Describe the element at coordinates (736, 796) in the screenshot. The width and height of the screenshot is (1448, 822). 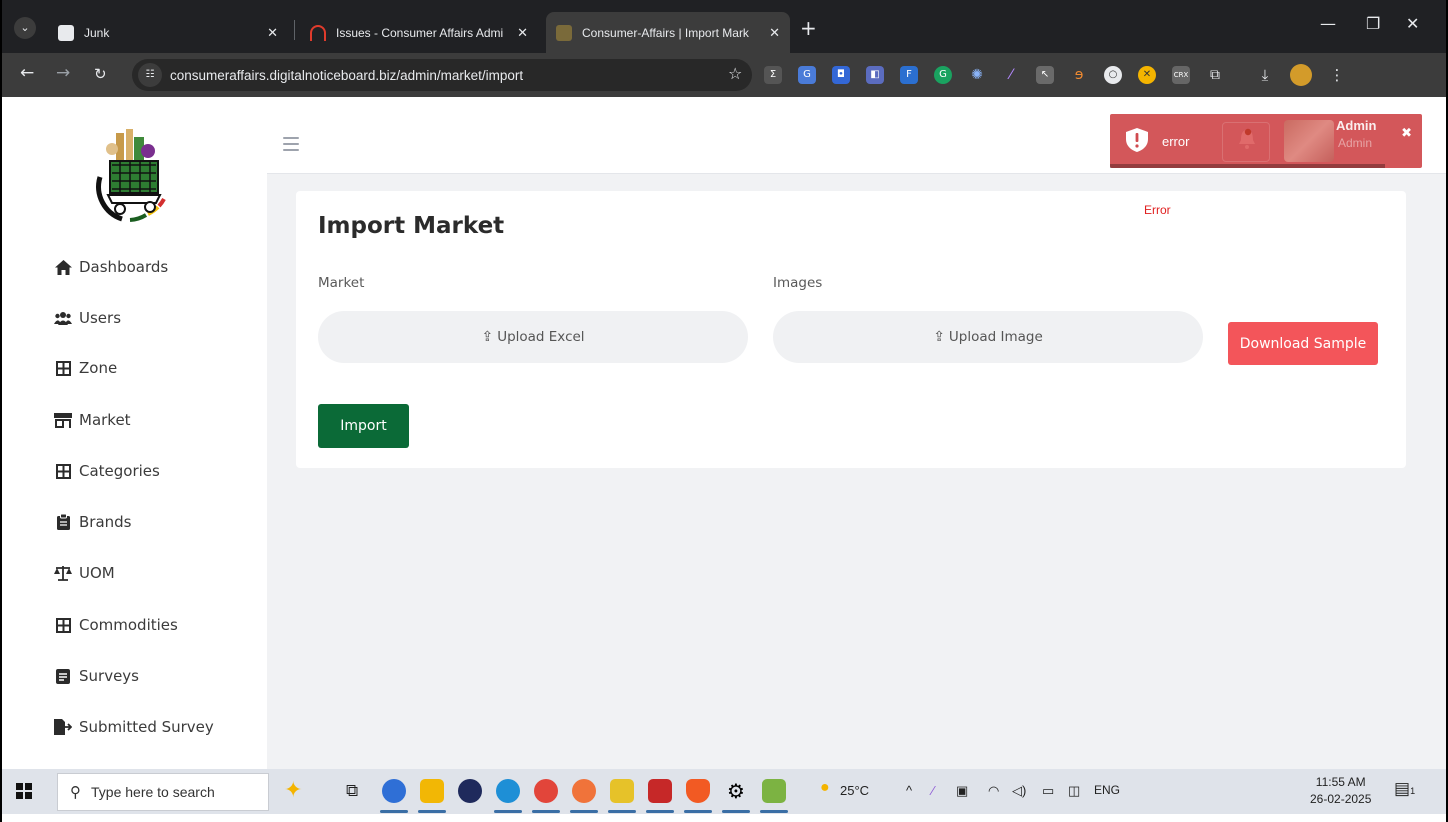
I see `settings-gear-icon: ⚙` at that location.